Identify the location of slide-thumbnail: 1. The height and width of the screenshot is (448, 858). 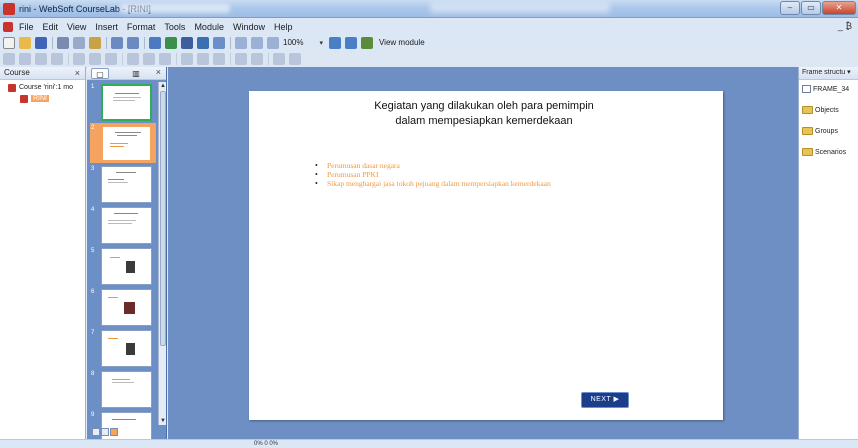
(123, 102).